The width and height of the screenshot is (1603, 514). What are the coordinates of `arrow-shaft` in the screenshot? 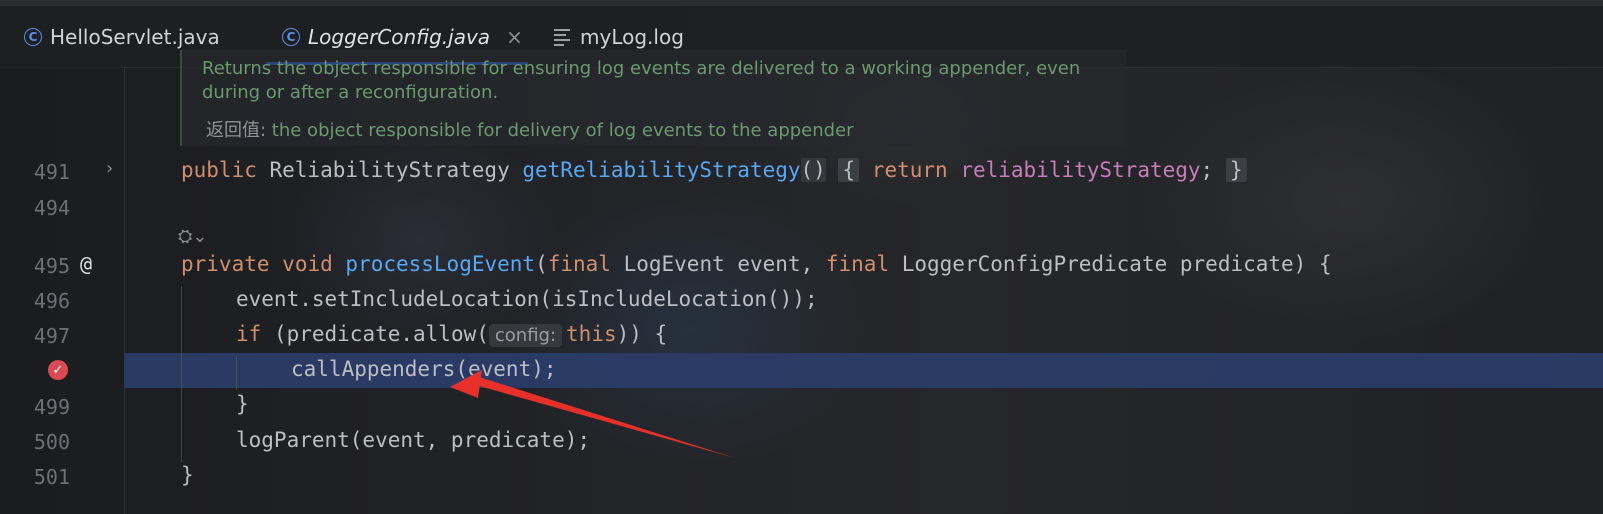 It's located at (603, 417).